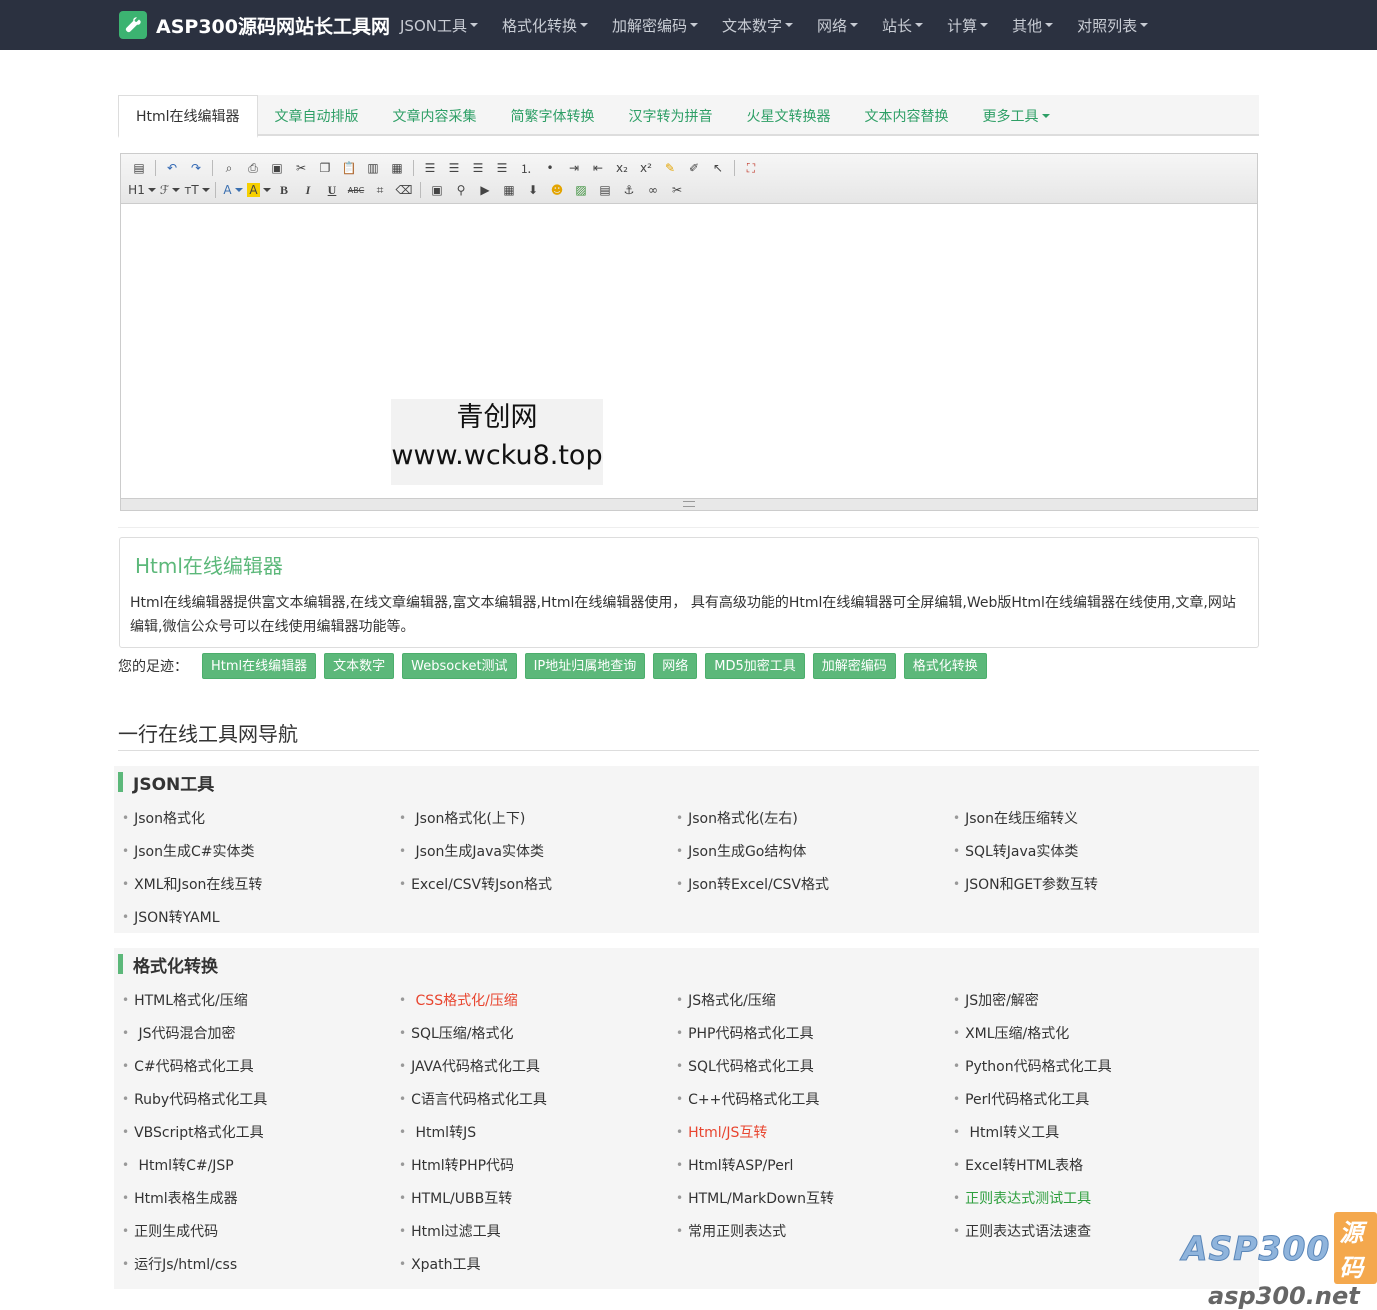 The image size is (1377, 1310). I want to click on tool-link: • C#代码格式化工具, so click(260, 1065).